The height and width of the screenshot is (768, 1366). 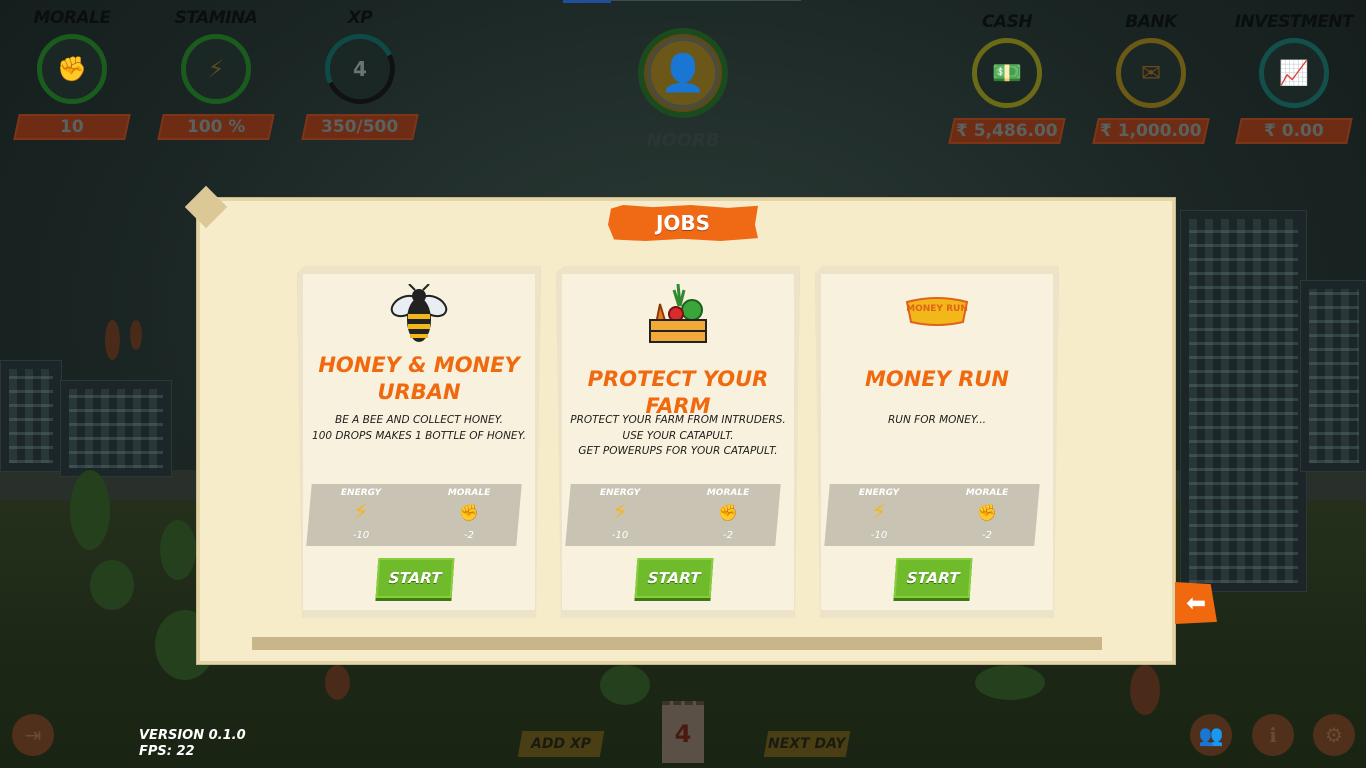 I want to click on avatar: 👤, so click(x=683, y=73).